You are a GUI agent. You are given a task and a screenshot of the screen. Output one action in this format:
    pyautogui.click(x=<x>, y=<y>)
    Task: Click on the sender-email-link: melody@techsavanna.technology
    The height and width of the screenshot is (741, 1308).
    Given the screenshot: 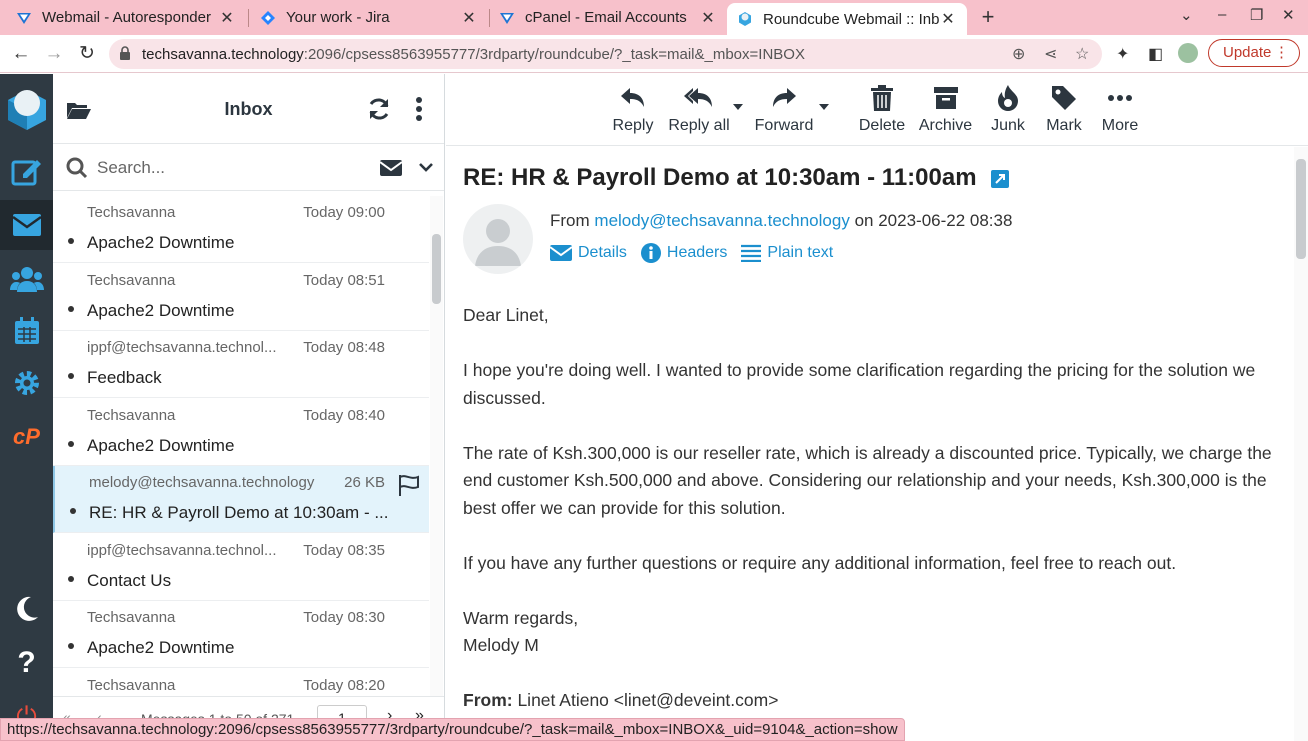 What is the action you would take?
    pyautogui.click(x=721, y=220)
    